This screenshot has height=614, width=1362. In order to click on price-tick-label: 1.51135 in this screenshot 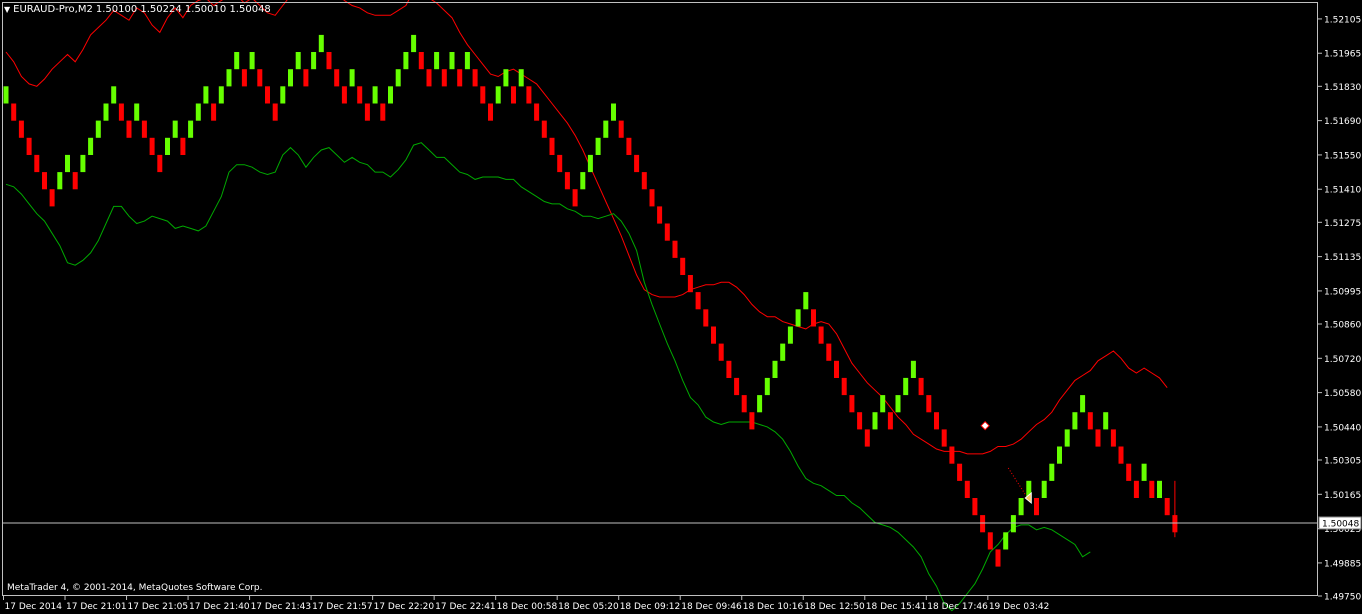, I will do `click(1342, 258)`.